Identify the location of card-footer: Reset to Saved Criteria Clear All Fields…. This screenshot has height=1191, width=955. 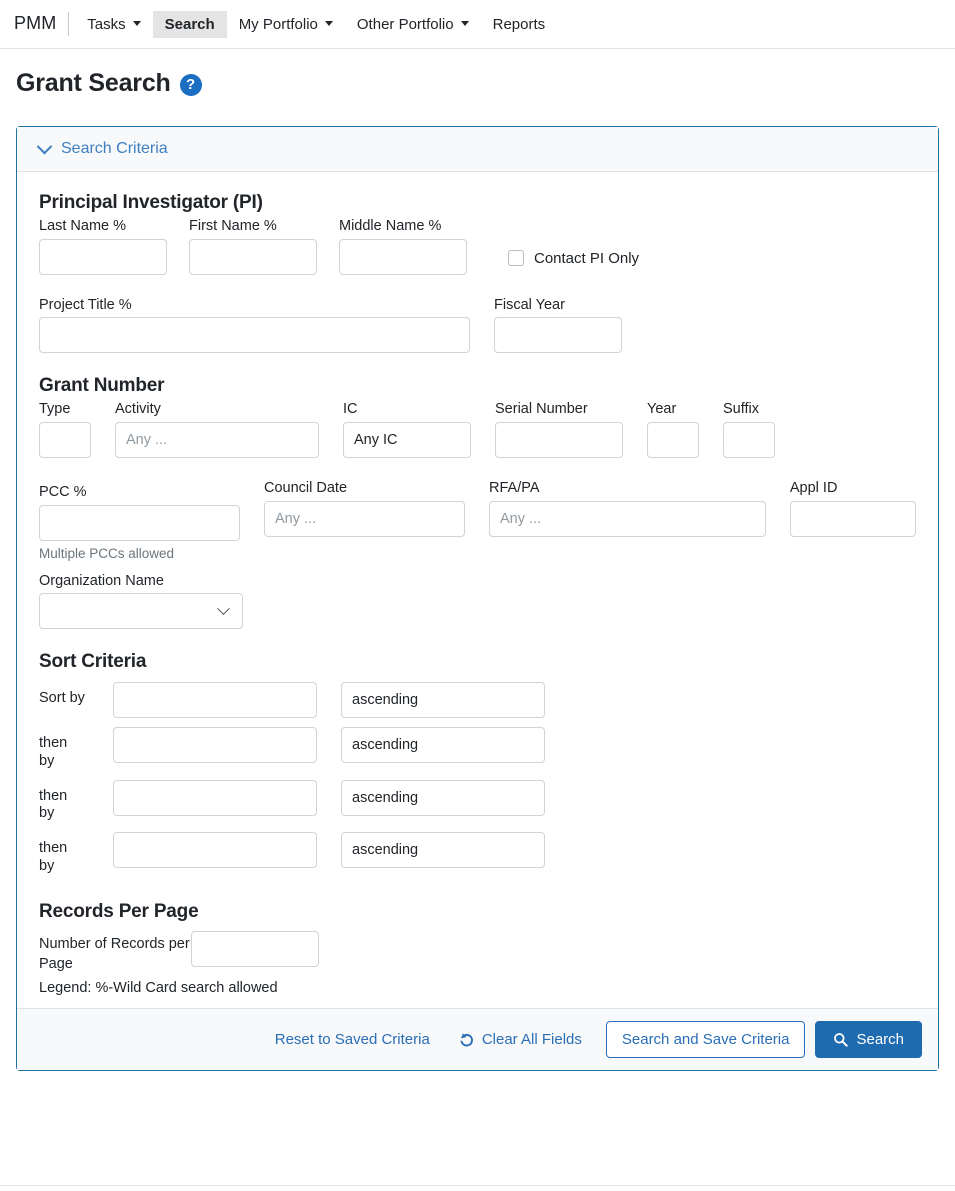
(477, 1039).